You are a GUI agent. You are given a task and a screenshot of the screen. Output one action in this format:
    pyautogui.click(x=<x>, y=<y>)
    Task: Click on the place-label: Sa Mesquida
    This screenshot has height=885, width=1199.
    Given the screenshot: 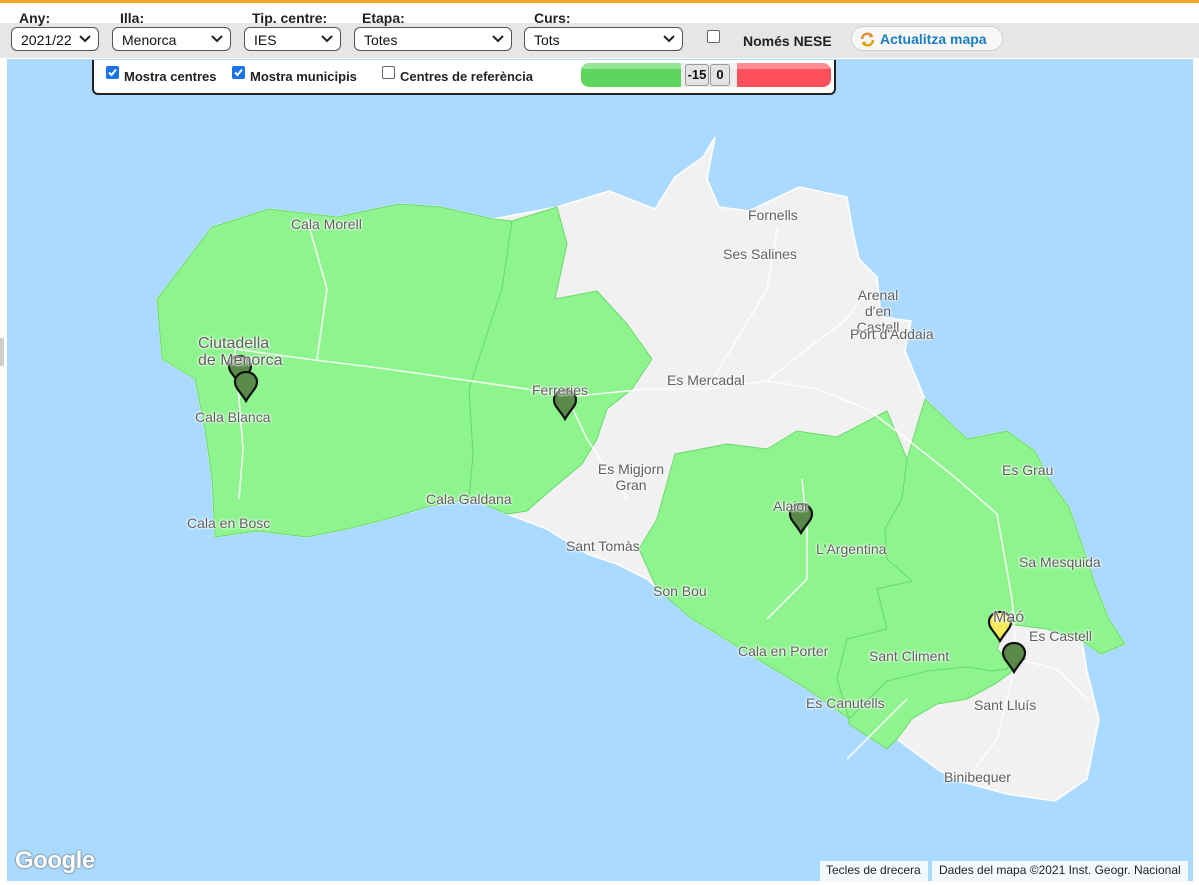 What is the action you would take?
    pyautogui.click(x=1060, y=562)
    